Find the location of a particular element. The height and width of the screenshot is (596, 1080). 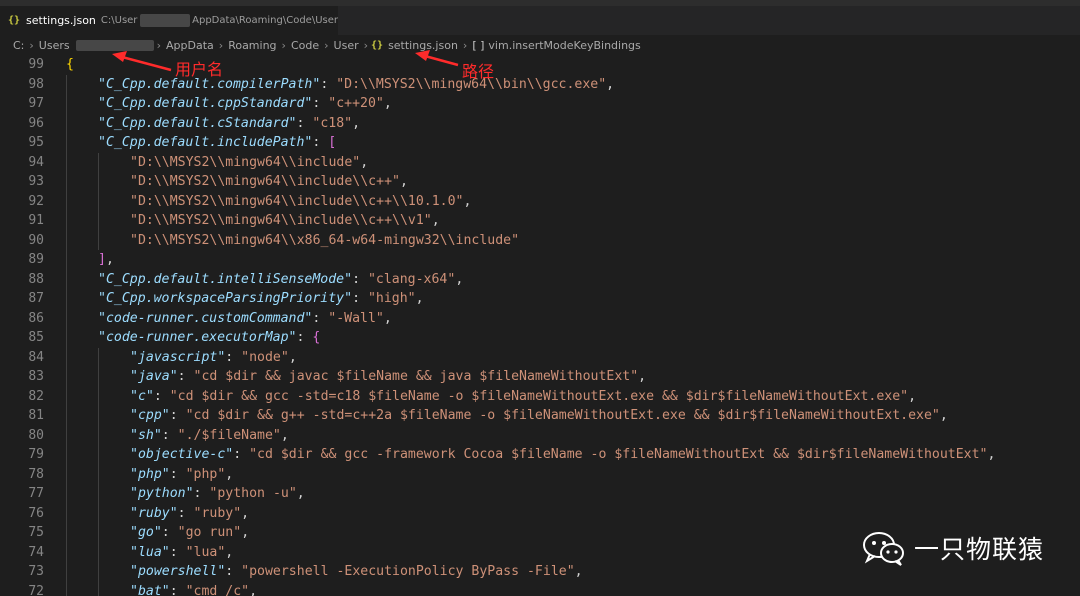

code-text: "php": "php", is located at coordinates (181, 475).